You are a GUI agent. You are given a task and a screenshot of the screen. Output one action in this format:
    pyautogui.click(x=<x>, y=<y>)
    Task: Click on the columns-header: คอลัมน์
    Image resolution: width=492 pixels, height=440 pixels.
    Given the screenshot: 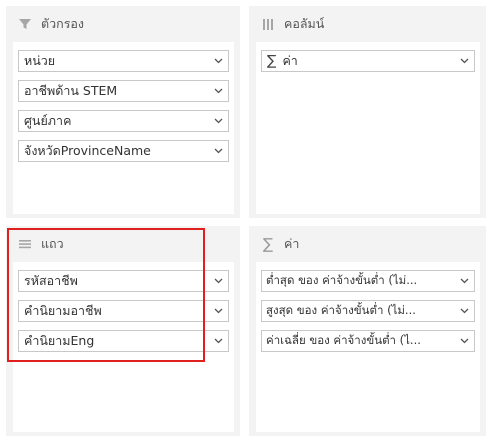 What is the action you would take?
    pyautogui.click(x=367, y=24)
    